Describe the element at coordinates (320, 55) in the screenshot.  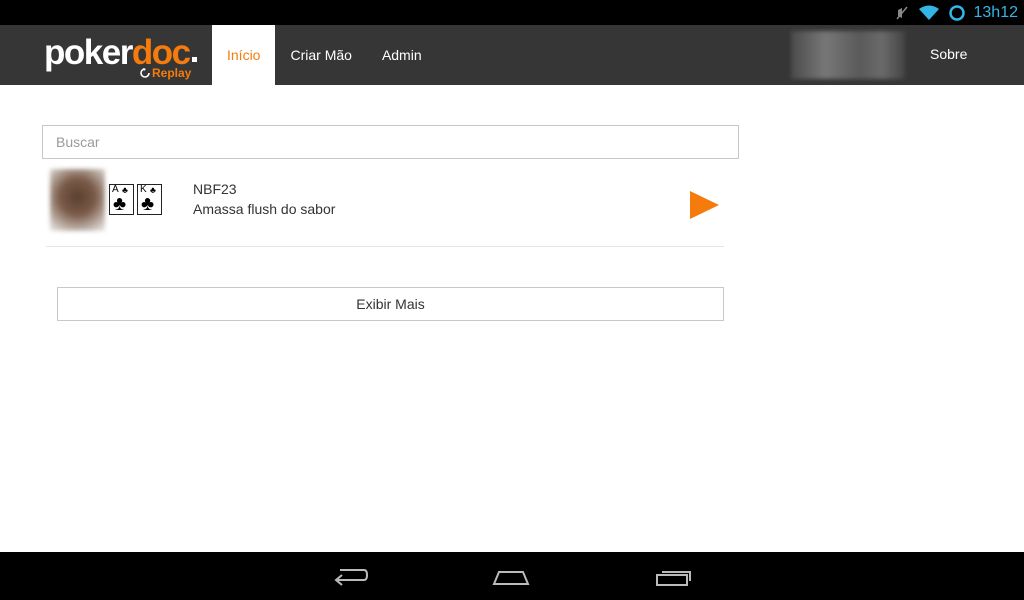
I see `nav-item-criar-mao: Criar Mão` at that location.